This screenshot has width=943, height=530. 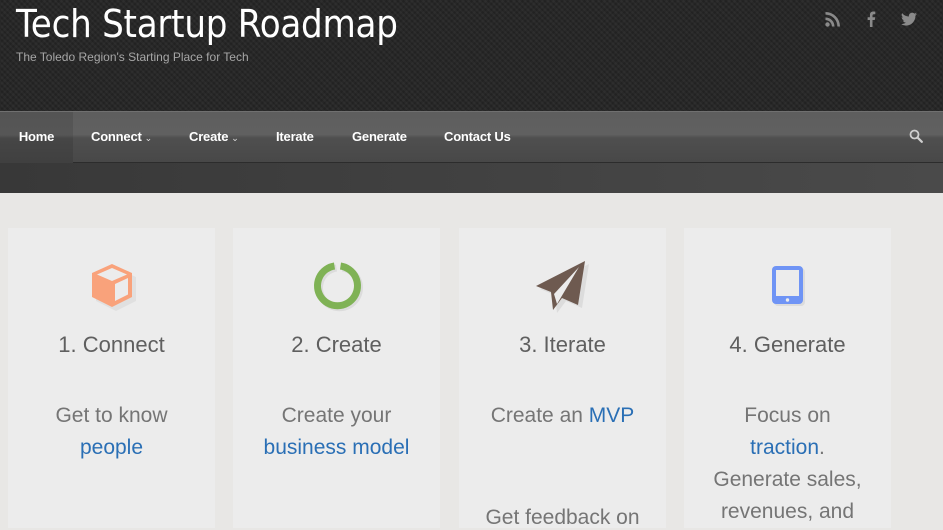 I want to click on search-icon, so click(x=916, y=138).